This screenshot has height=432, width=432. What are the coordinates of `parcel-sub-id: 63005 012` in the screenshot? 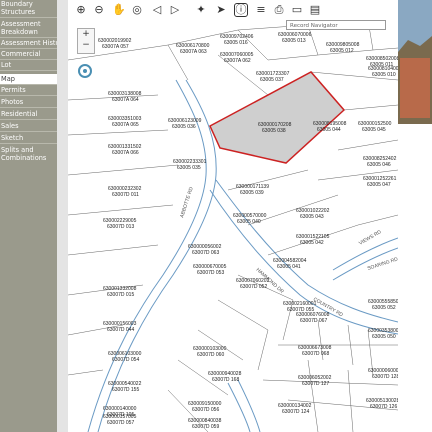 It's located at (342, 51).